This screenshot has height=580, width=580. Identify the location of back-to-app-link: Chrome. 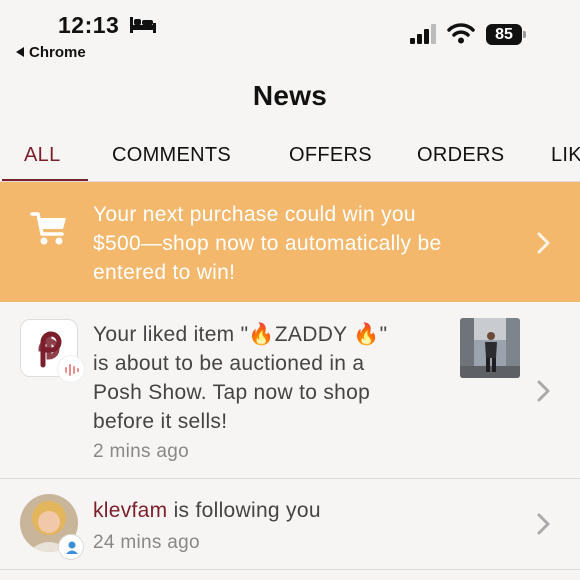
(51, 52).